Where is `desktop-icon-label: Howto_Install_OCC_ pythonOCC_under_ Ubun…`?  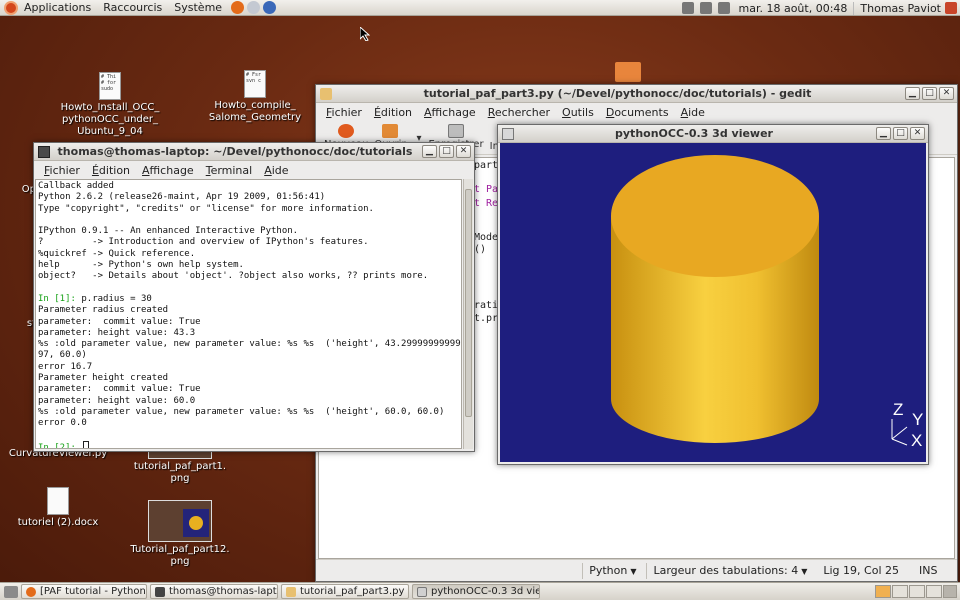 desktop-icon-label: Howto_Install_OCC_ pythonOCC_under_ Ubun… is located at coordinates (110, 119).